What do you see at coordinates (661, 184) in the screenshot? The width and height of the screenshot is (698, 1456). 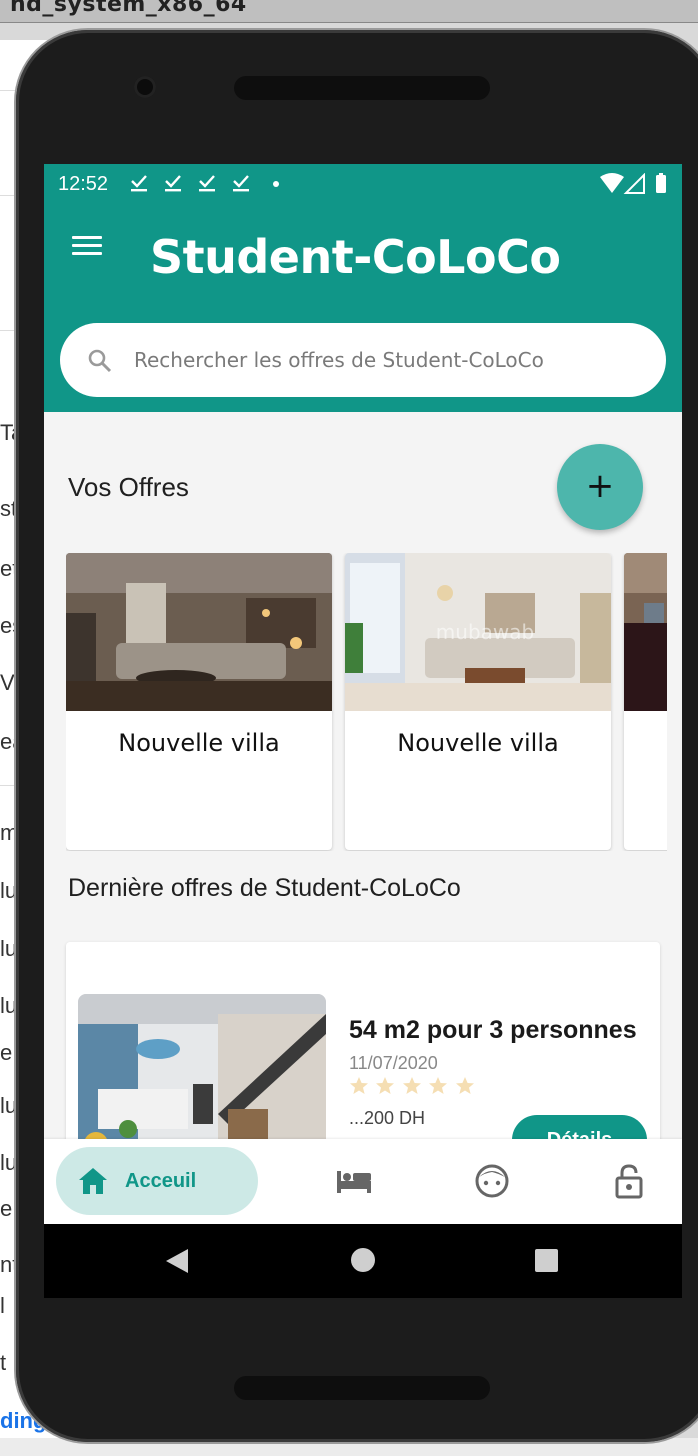 I see `battery-icon` at bounding box center [661, 184].